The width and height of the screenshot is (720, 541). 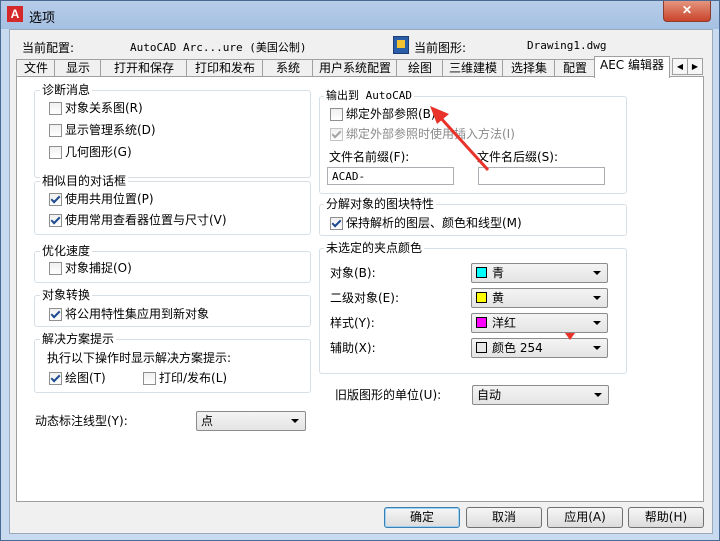 I want to click on dropdown-value: 青, so click(x=498, y=273).